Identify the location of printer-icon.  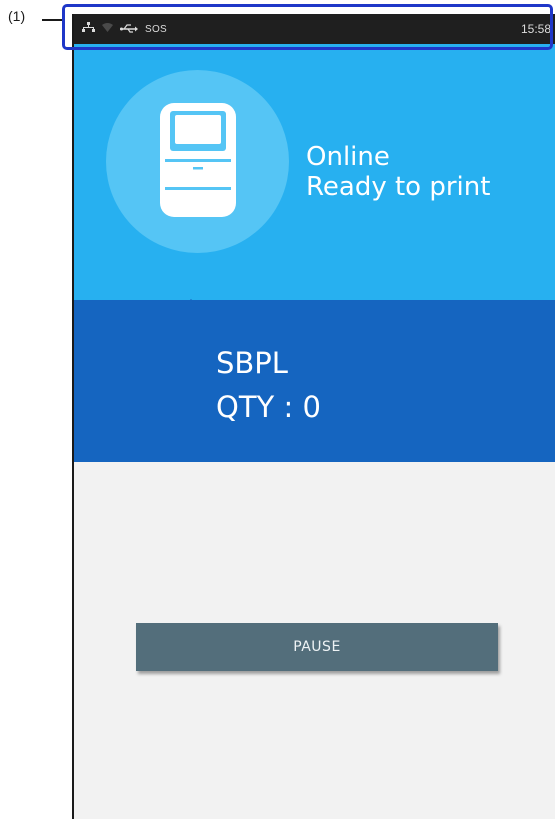
(198, 160).